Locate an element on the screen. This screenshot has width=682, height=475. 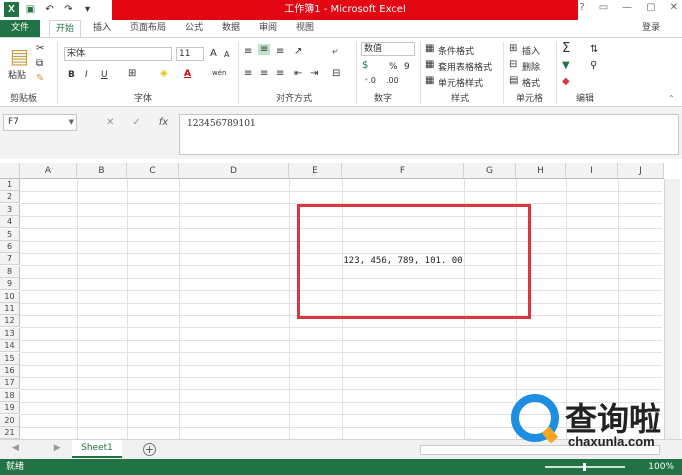
align-left-icon: ≡ is located at coordinates (248, 73).